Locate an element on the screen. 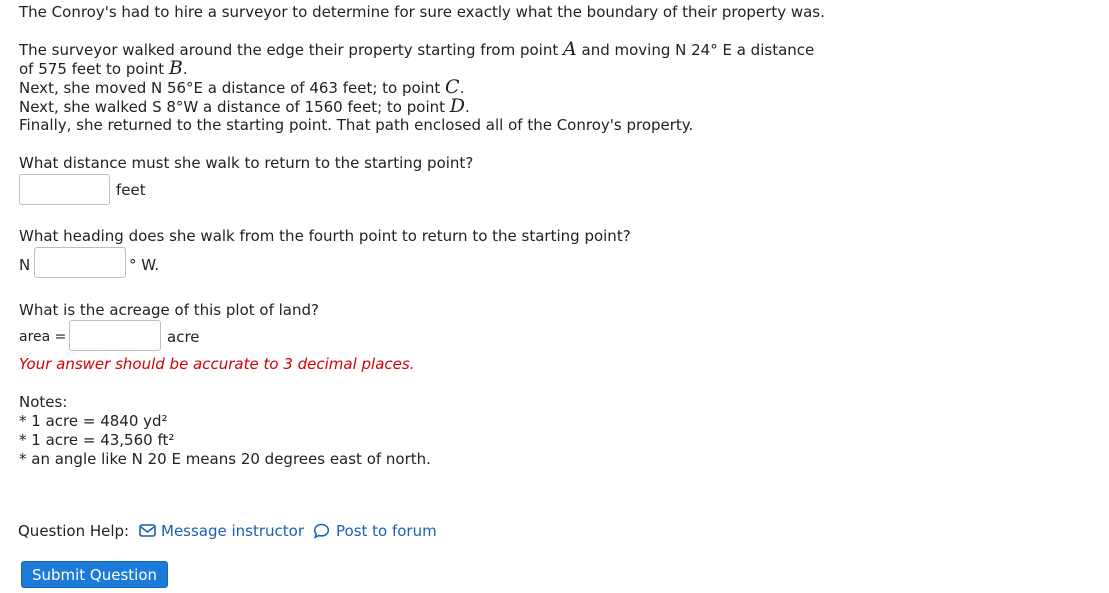 The image size is (1109, 593). envelope-icon is located at coordinates (147, 532).